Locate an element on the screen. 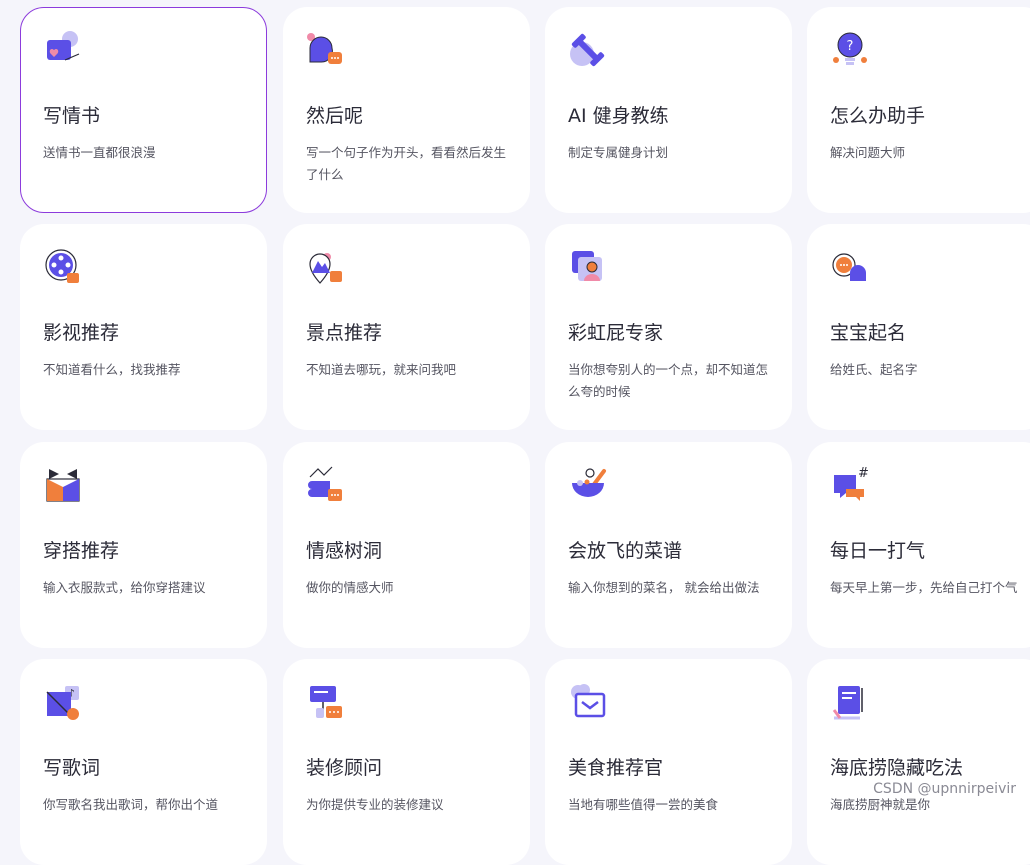 The width and height of the screenshot is (1030, 865). music-note-icon: ♪ is located at coordinates (63, 702).